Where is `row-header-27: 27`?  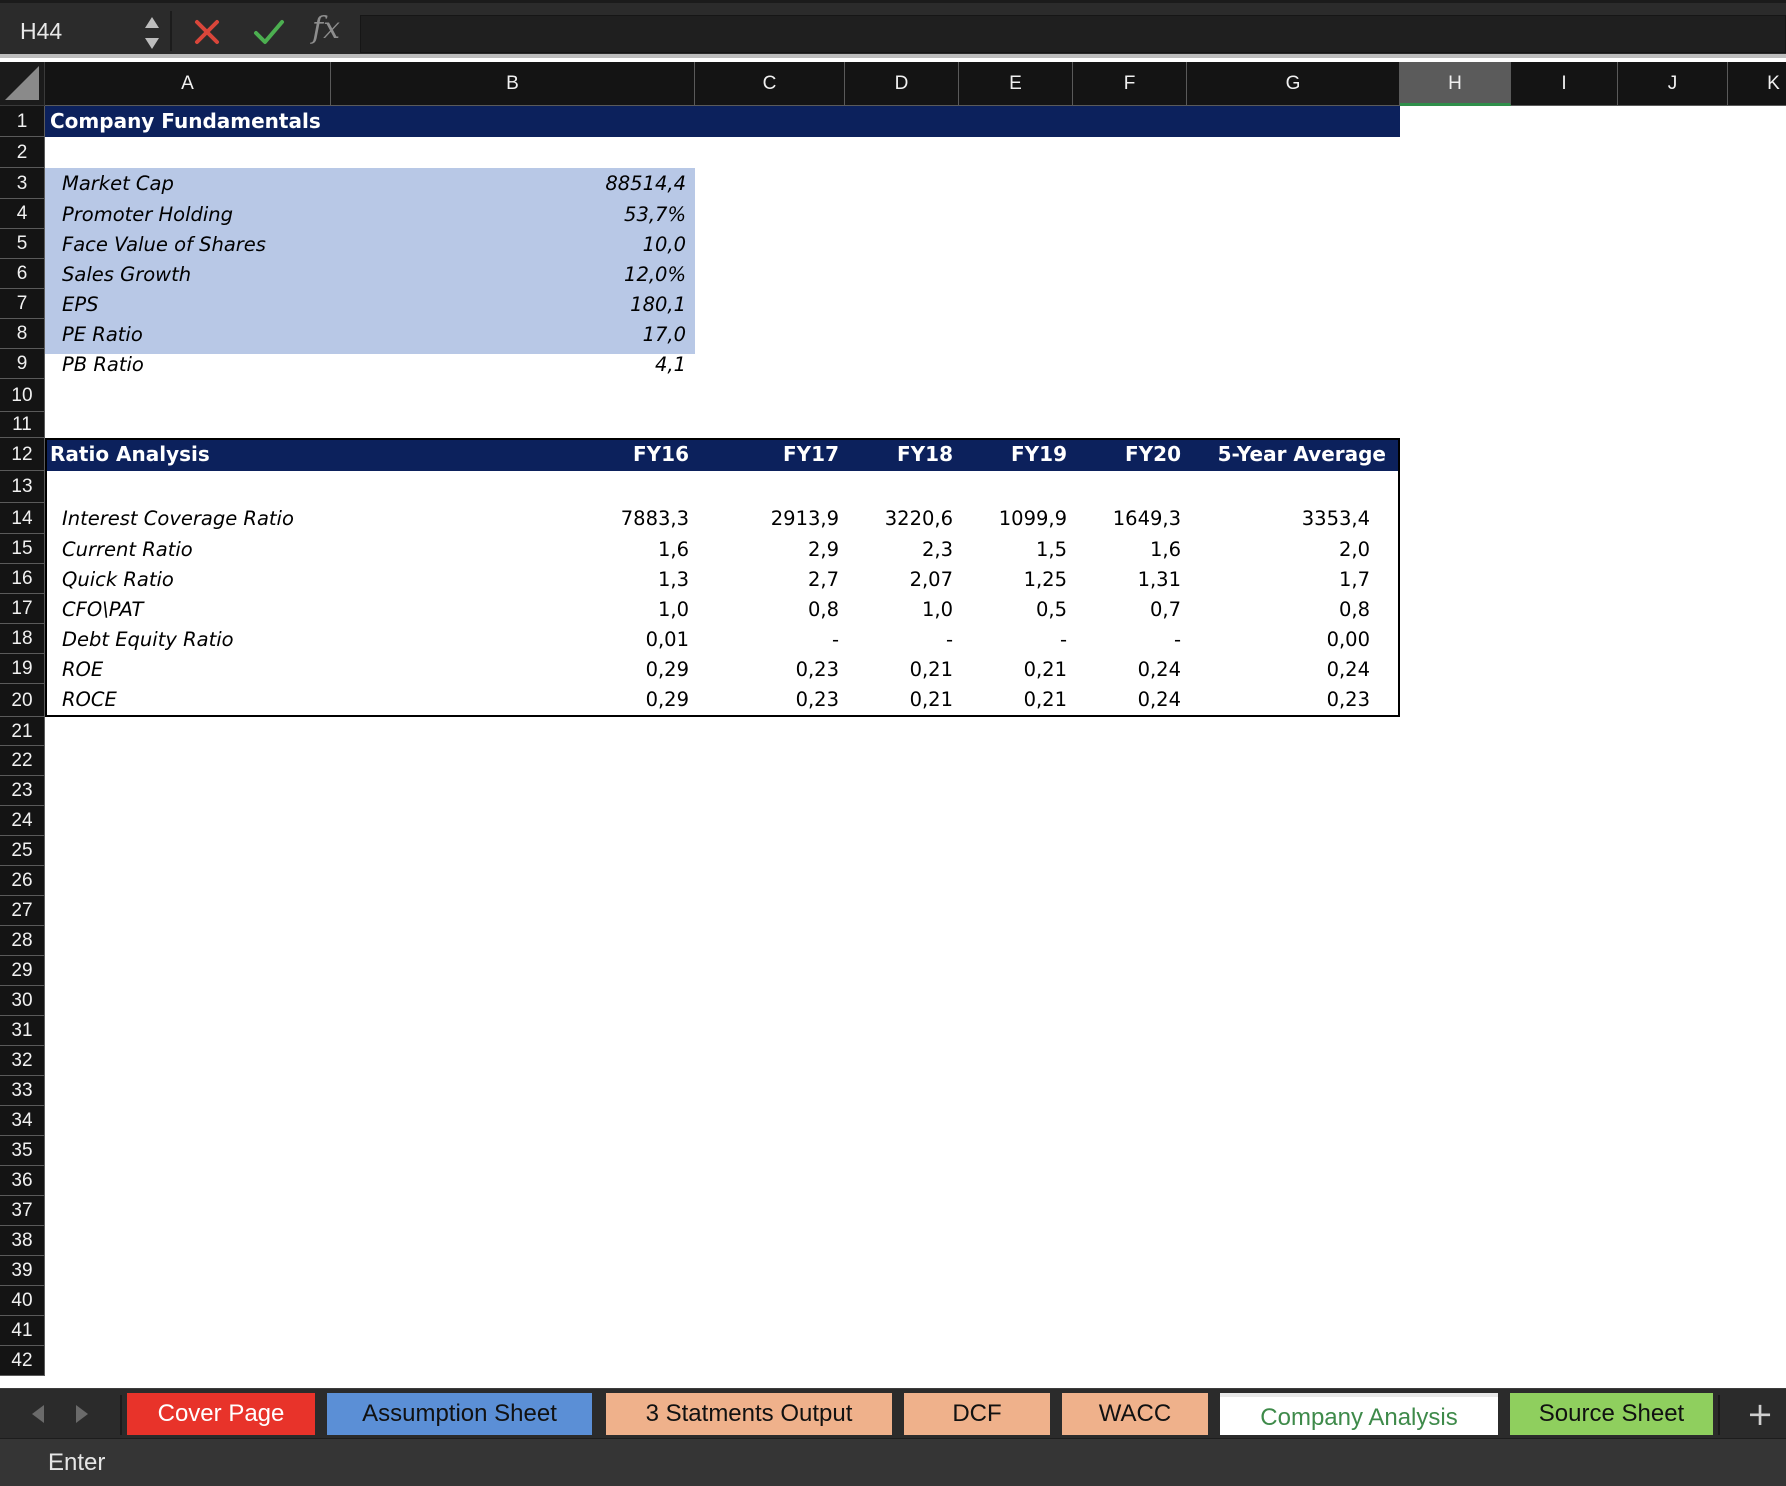
row-header-27: 27 is located at coordinates (22, 911).